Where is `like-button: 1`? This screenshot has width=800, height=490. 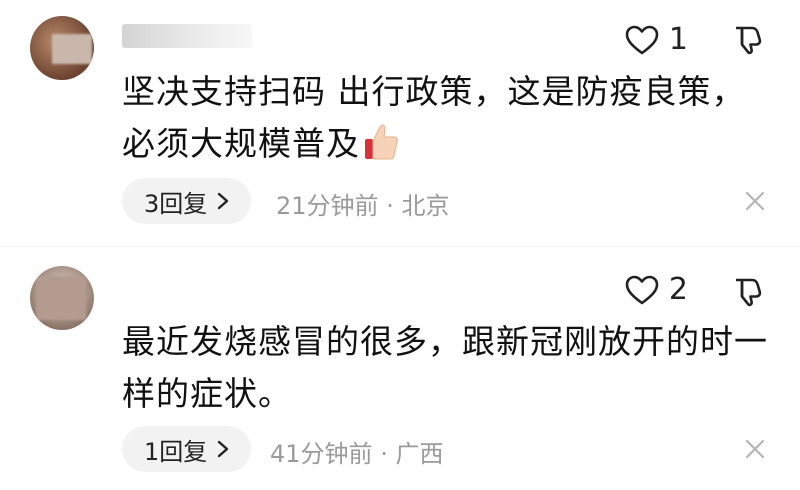
like-button: 1 is located at coordinates (656, 39).